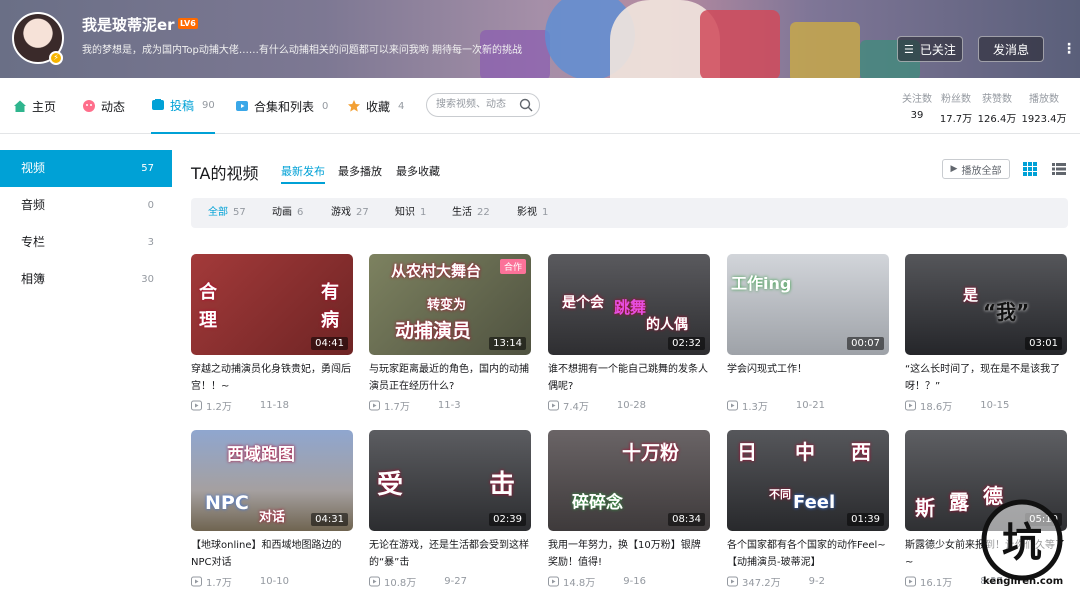  I want to click on video-title: 与玩家距离最近的角色，国内的动捕演员正在经历什么?, so click(450, 378).